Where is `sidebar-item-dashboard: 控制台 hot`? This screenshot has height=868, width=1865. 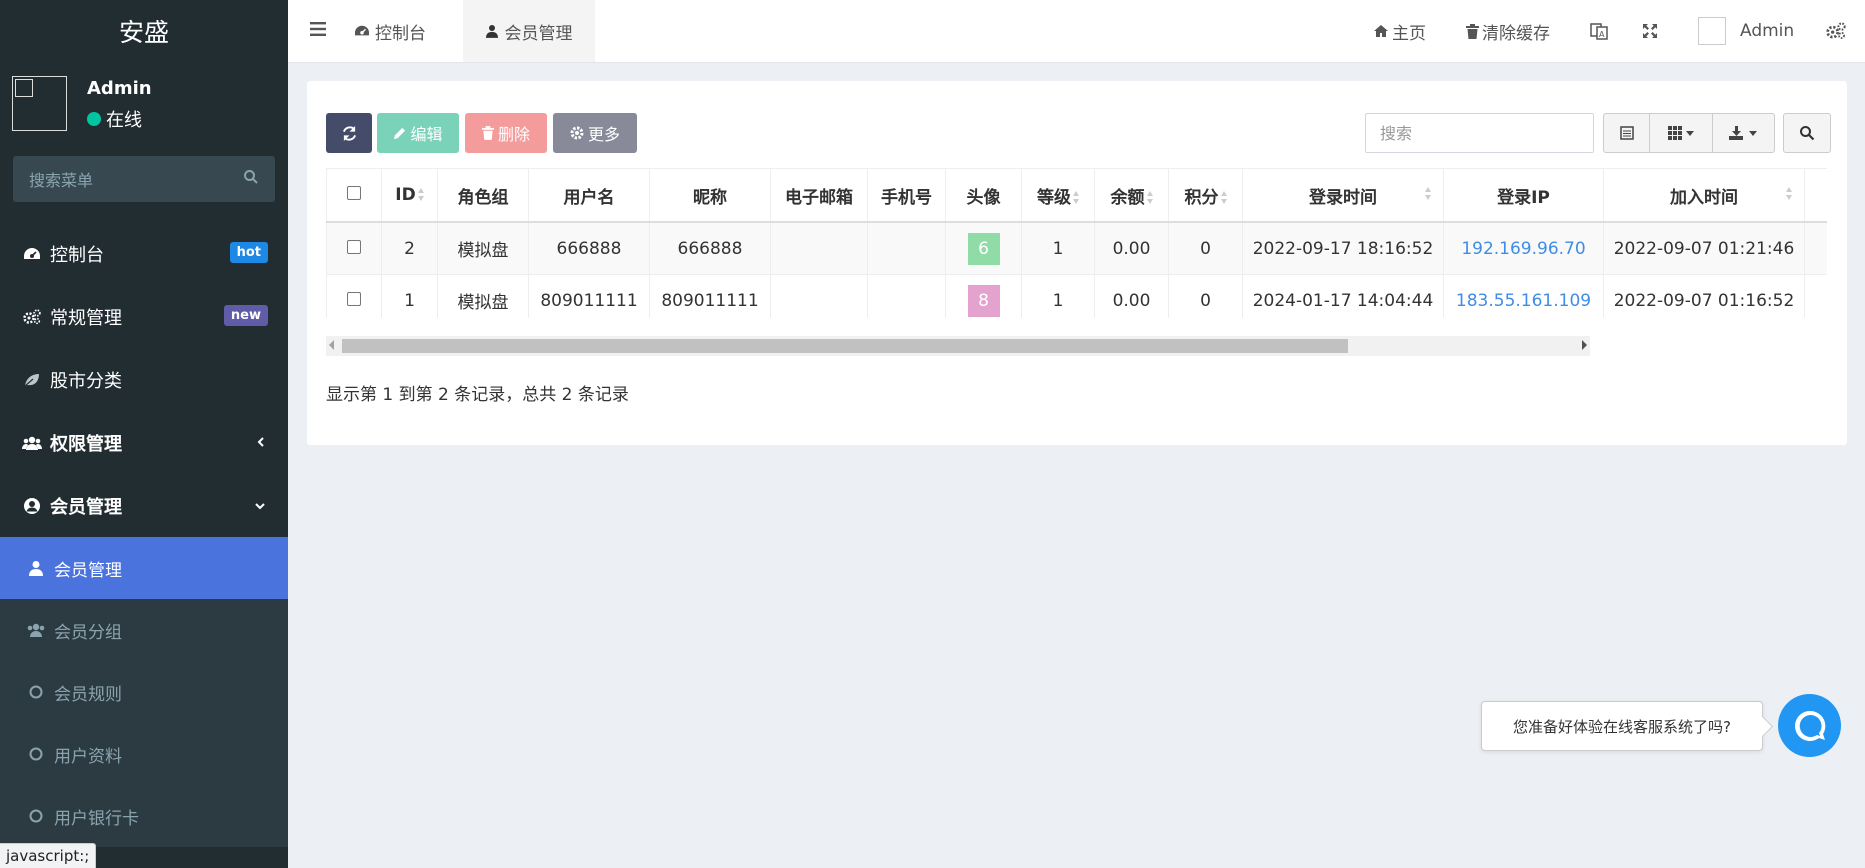
sidebar-item-dashboard: 控制台 hot is located at coordinates (144, 253).